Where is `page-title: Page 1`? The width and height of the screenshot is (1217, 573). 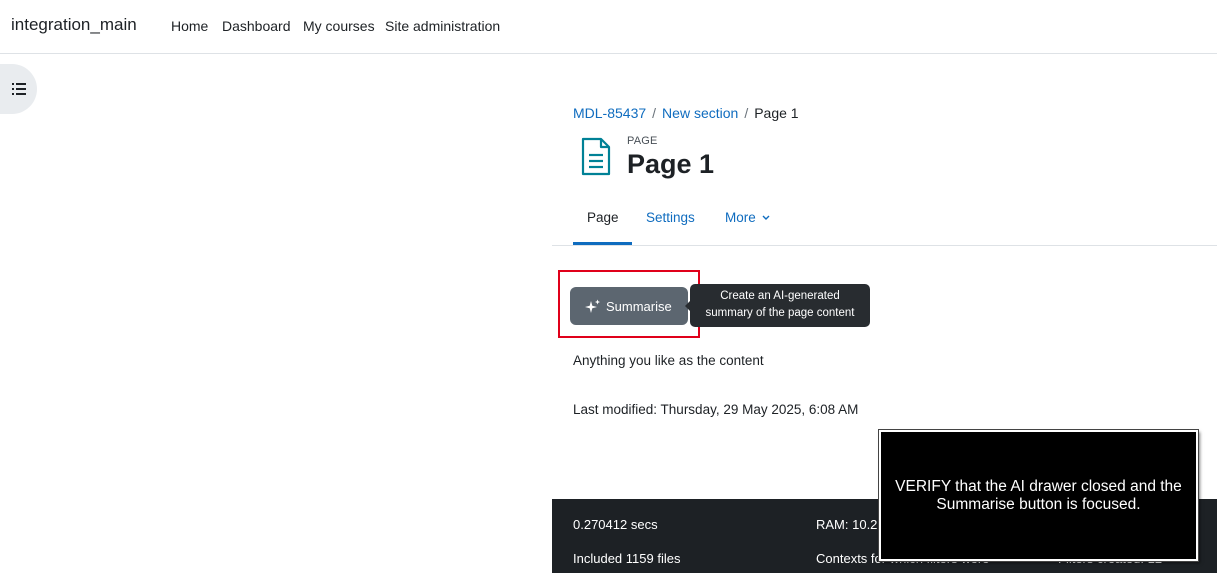
page-title: Page 1 is located at coordinates (671, 164).